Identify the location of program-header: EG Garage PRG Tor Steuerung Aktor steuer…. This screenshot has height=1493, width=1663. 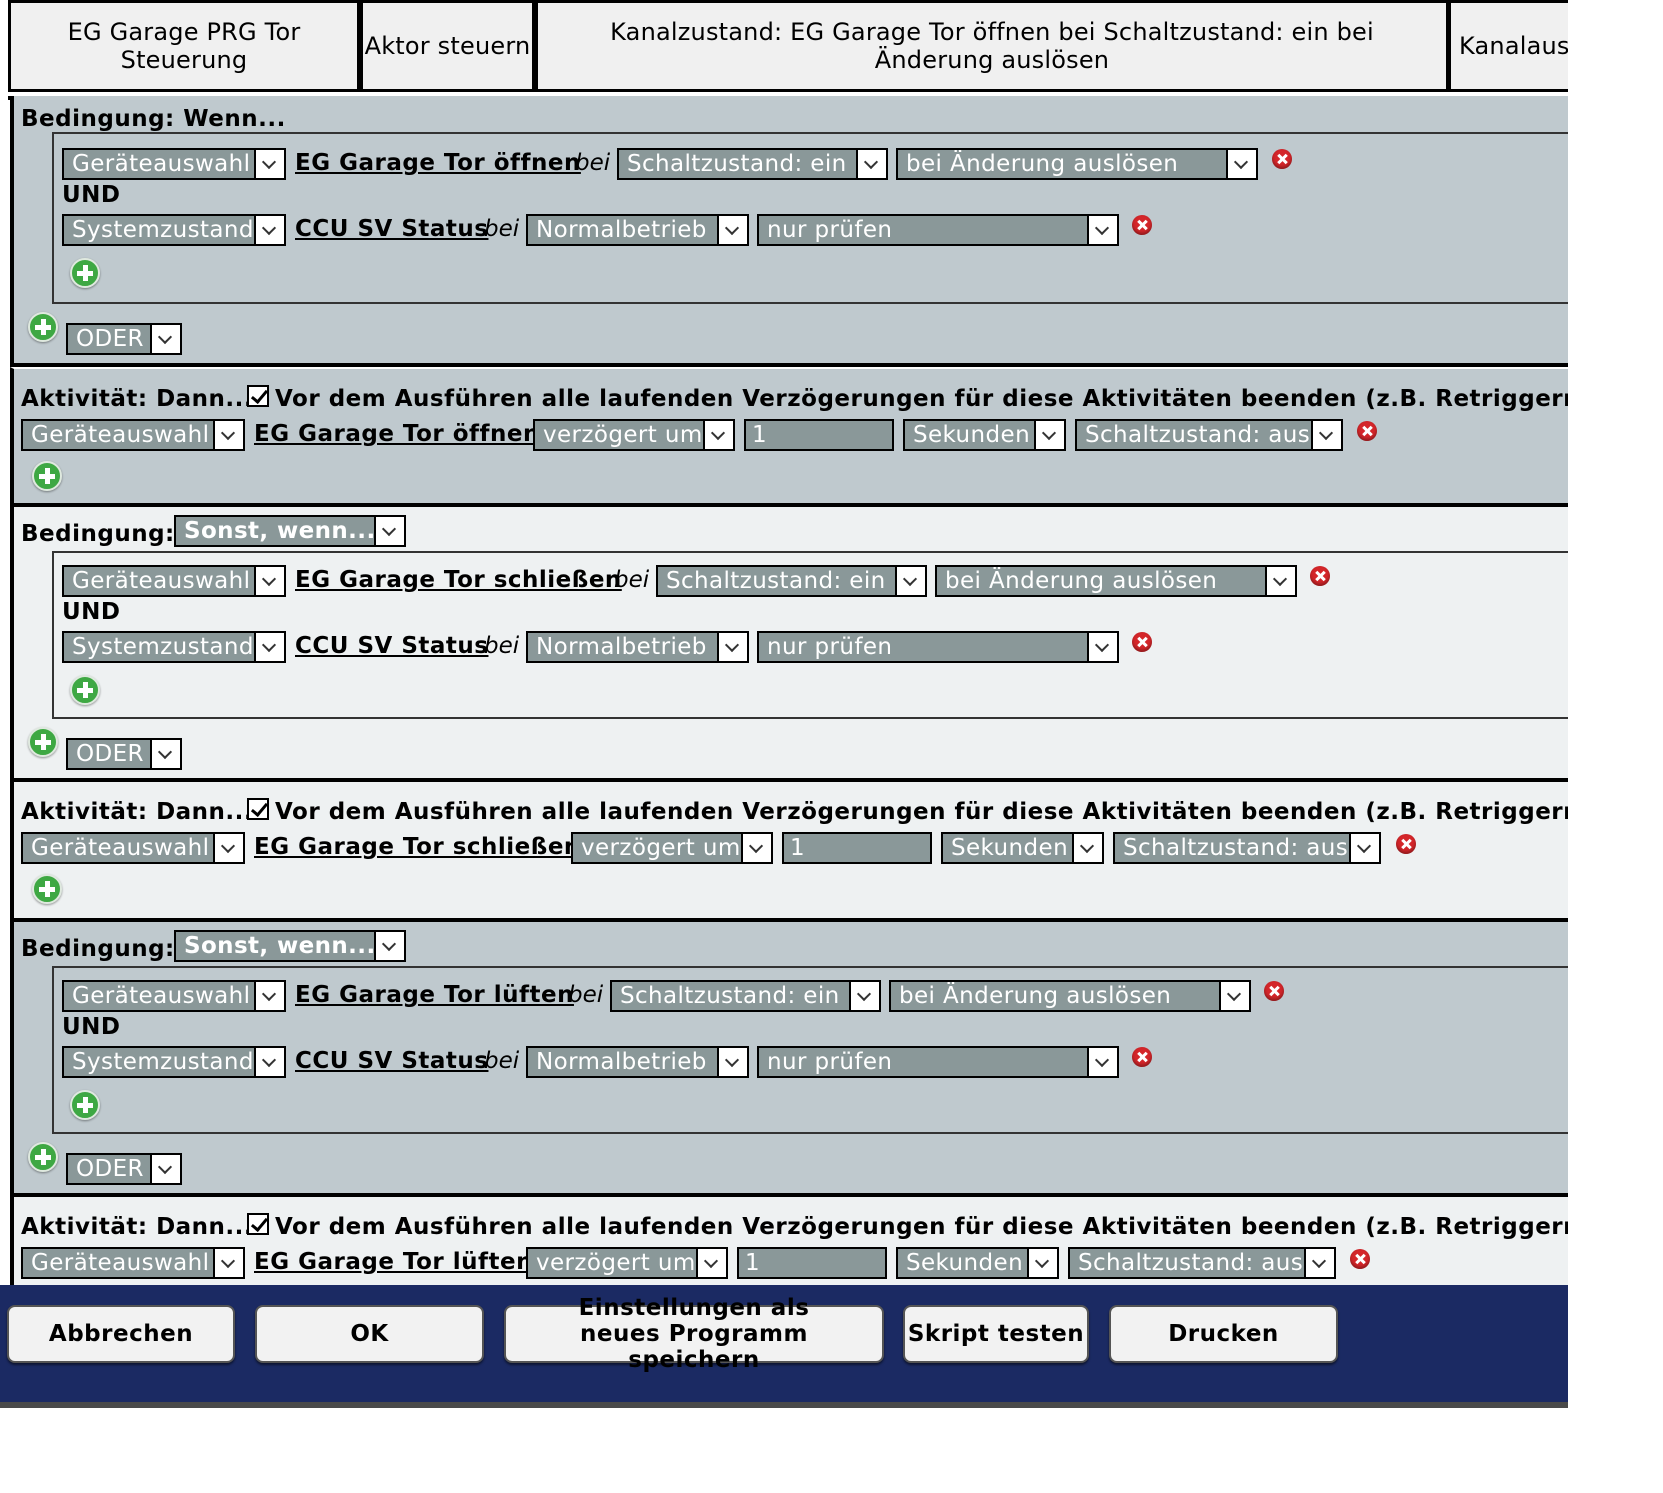
(788, 50).